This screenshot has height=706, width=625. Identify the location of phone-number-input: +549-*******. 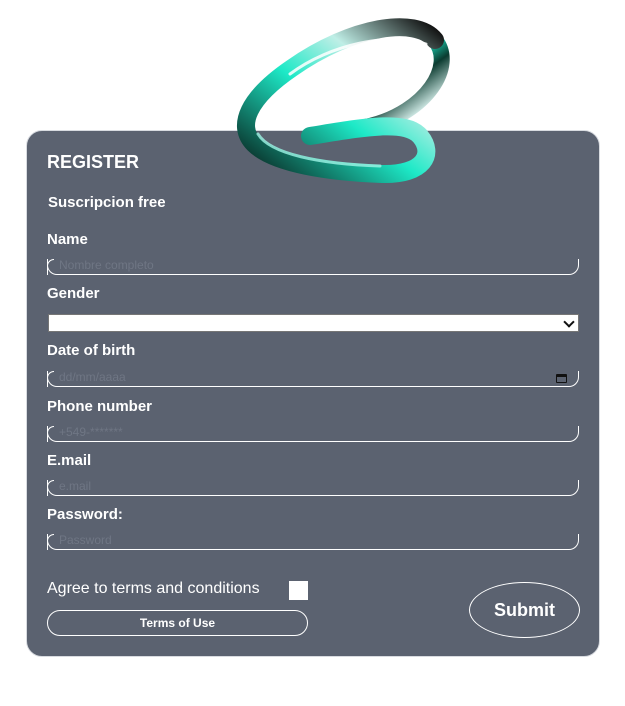
(313, 433).